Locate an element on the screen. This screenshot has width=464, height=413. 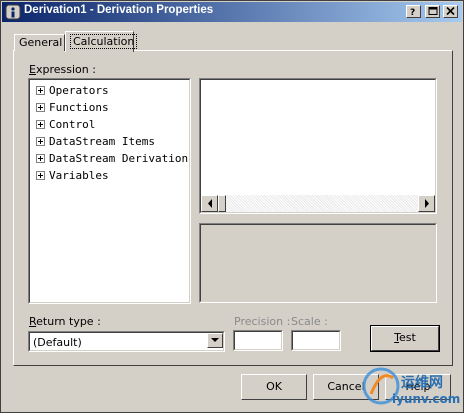
close-icon is located at coordinates (450, 11).